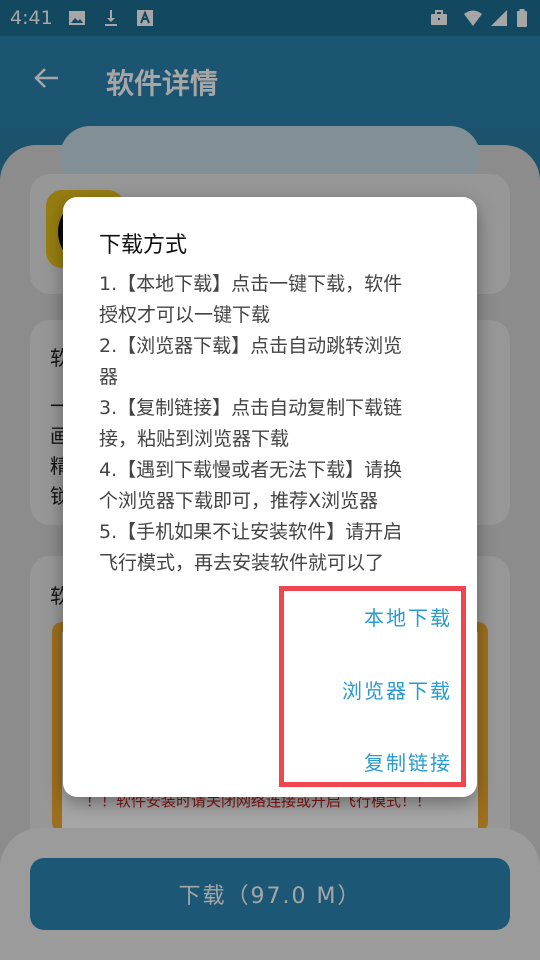  Describe the element at coordinates (251, 284) in the screenshot. I see `dialog-line: 1.【本地下载】点击一键下载，软件` at that location.